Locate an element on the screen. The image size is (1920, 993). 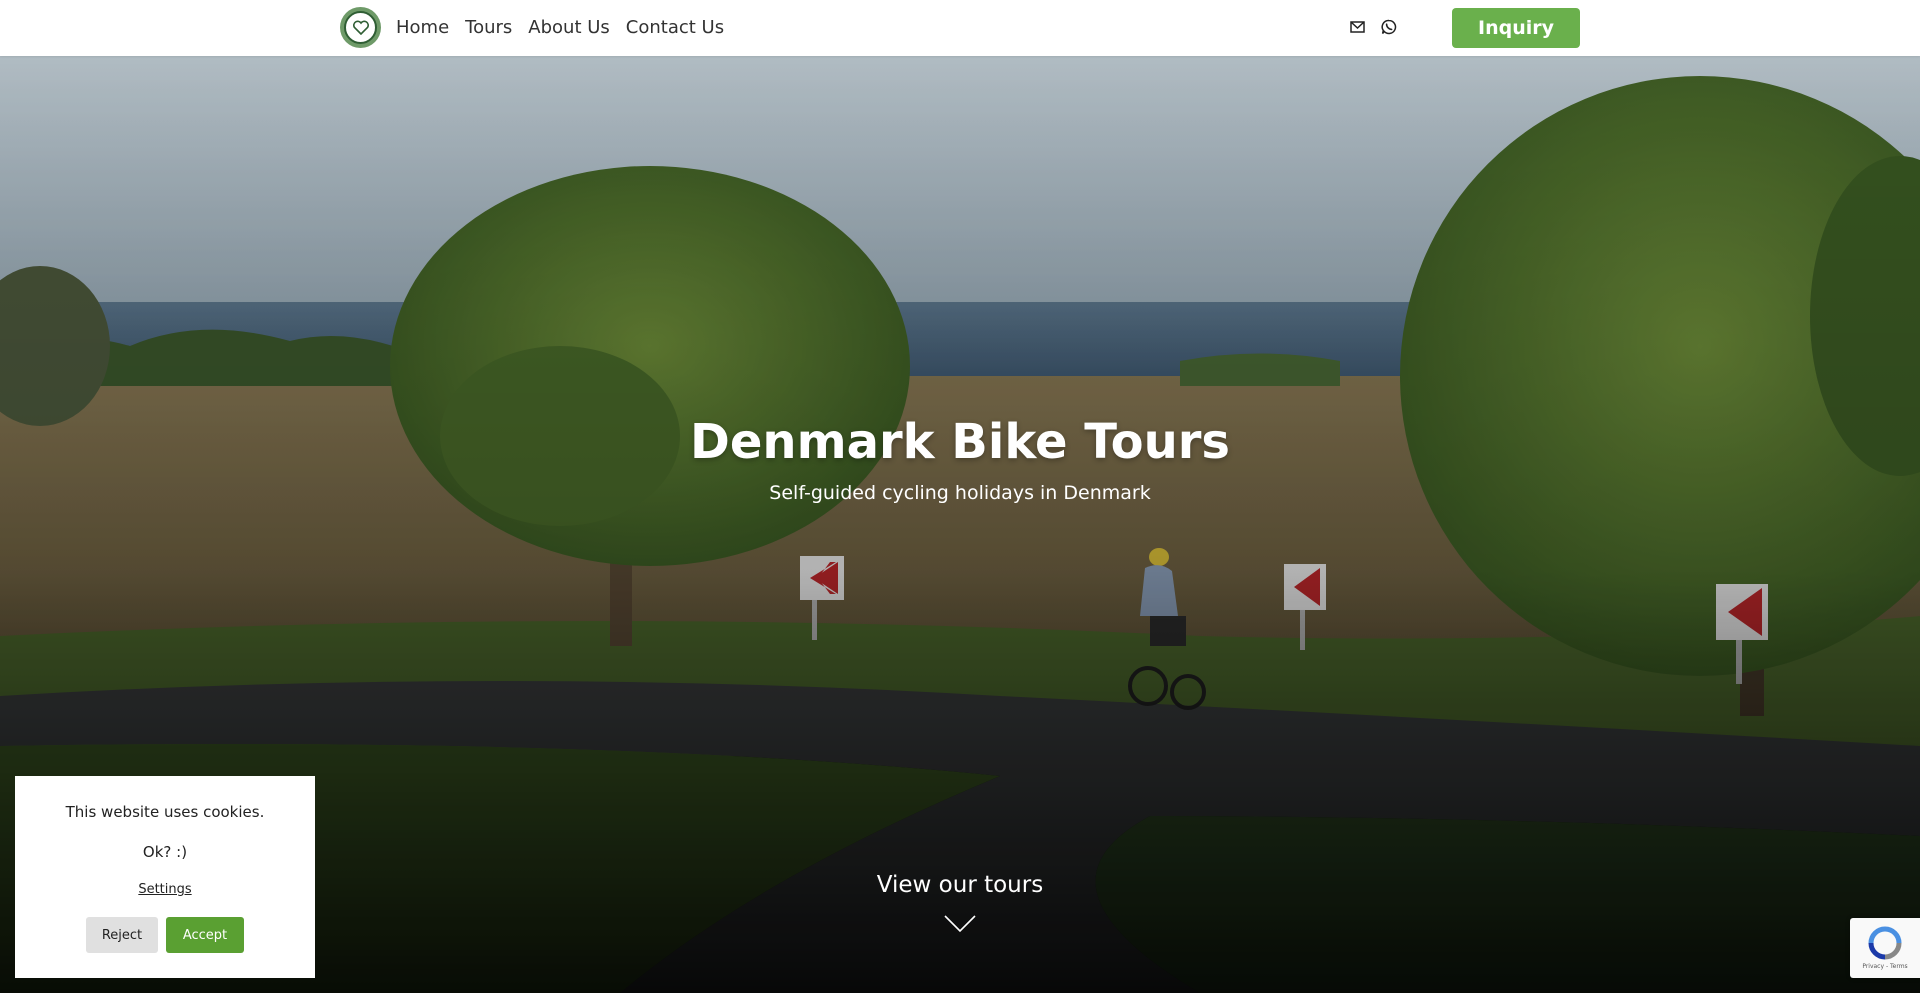
nav-tours: Tours is located at coordinates (488, 27).